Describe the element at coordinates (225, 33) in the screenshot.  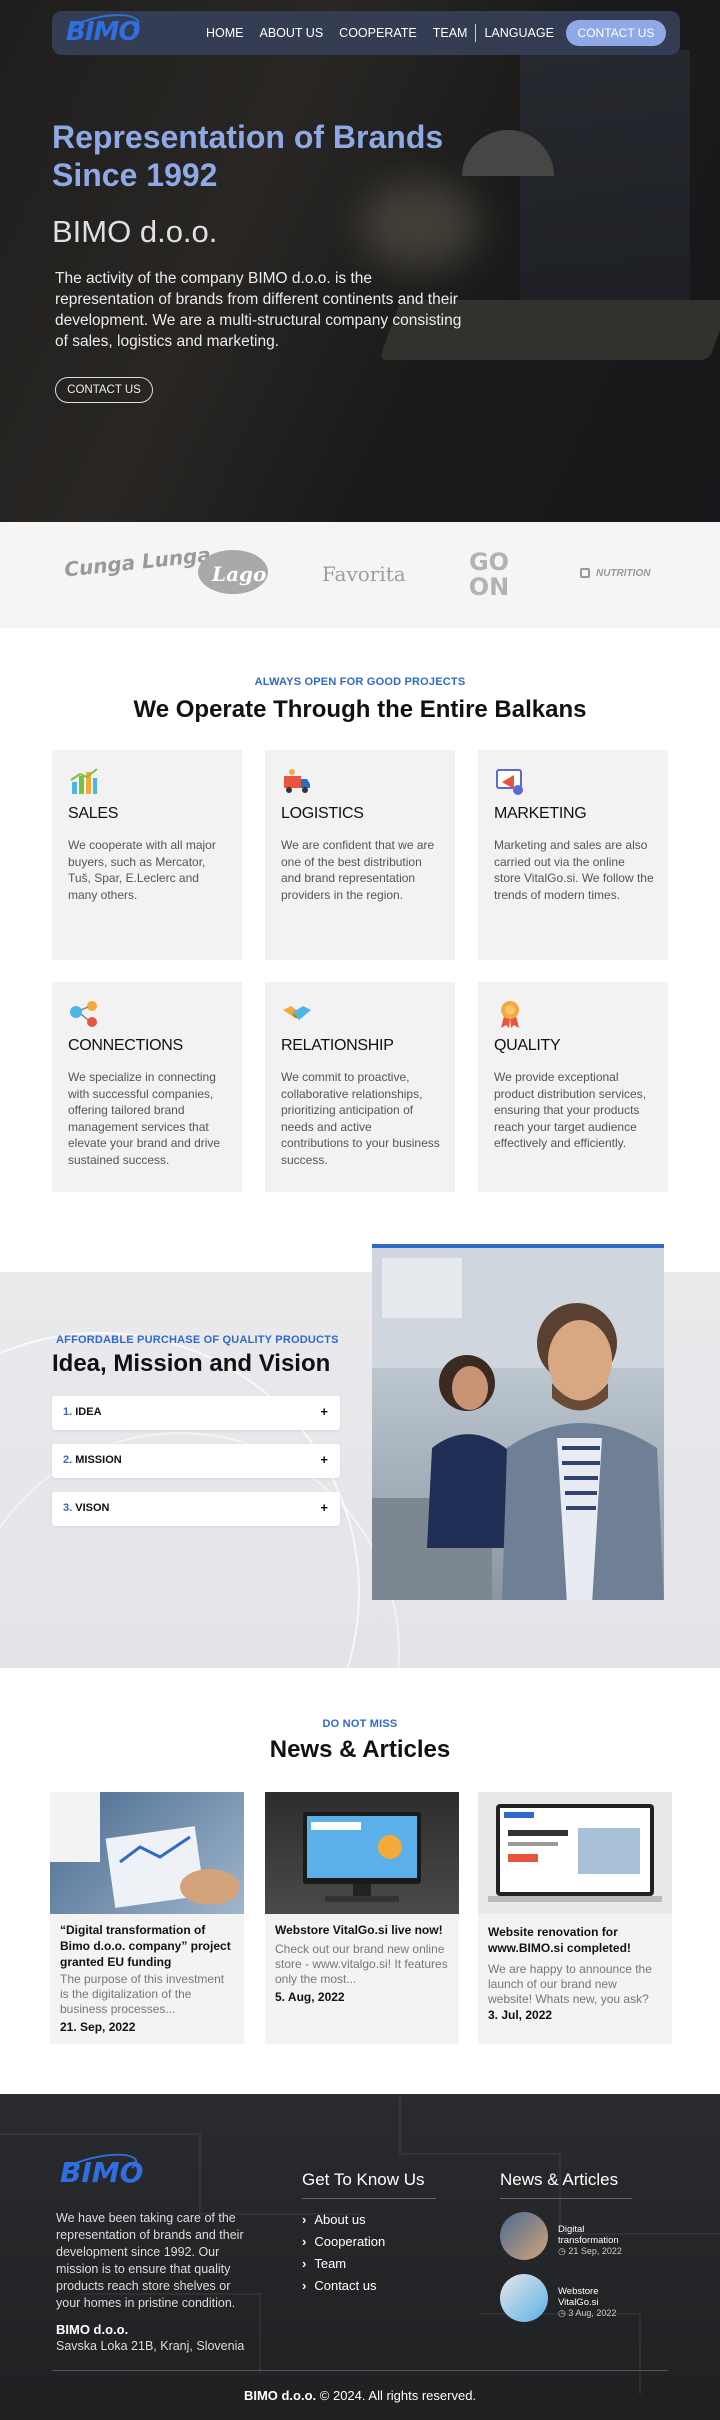
I see `nav-item-home: HOME` at that location.